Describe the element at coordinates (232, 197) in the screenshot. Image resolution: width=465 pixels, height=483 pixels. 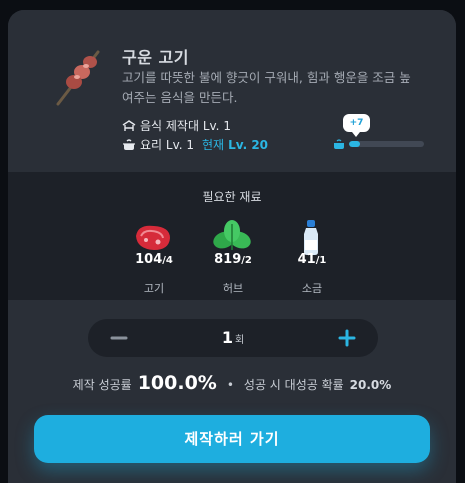
I see `materials-title: 필요한 재료` at that location.